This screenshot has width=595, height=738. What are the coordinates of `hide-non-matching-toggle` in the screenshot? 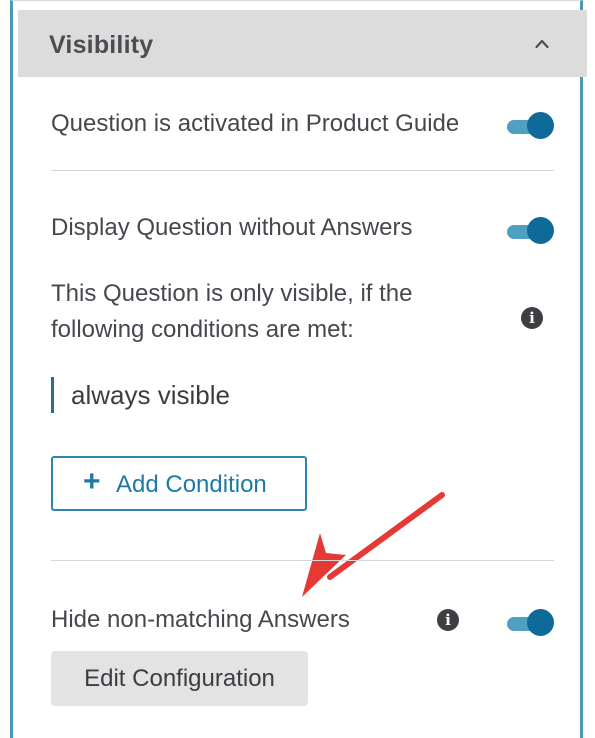 It's located at (530, 623).